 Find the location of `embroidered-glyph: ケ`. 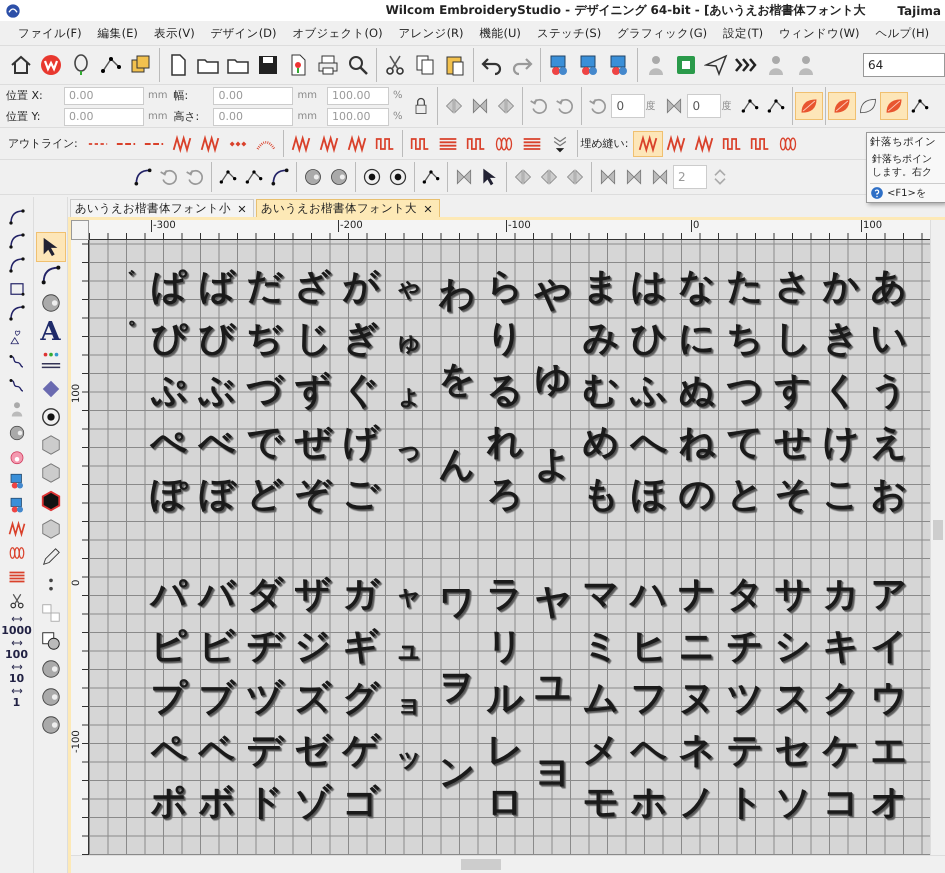

embroidered-glyph: ケ is located at coordinates (841, 751).